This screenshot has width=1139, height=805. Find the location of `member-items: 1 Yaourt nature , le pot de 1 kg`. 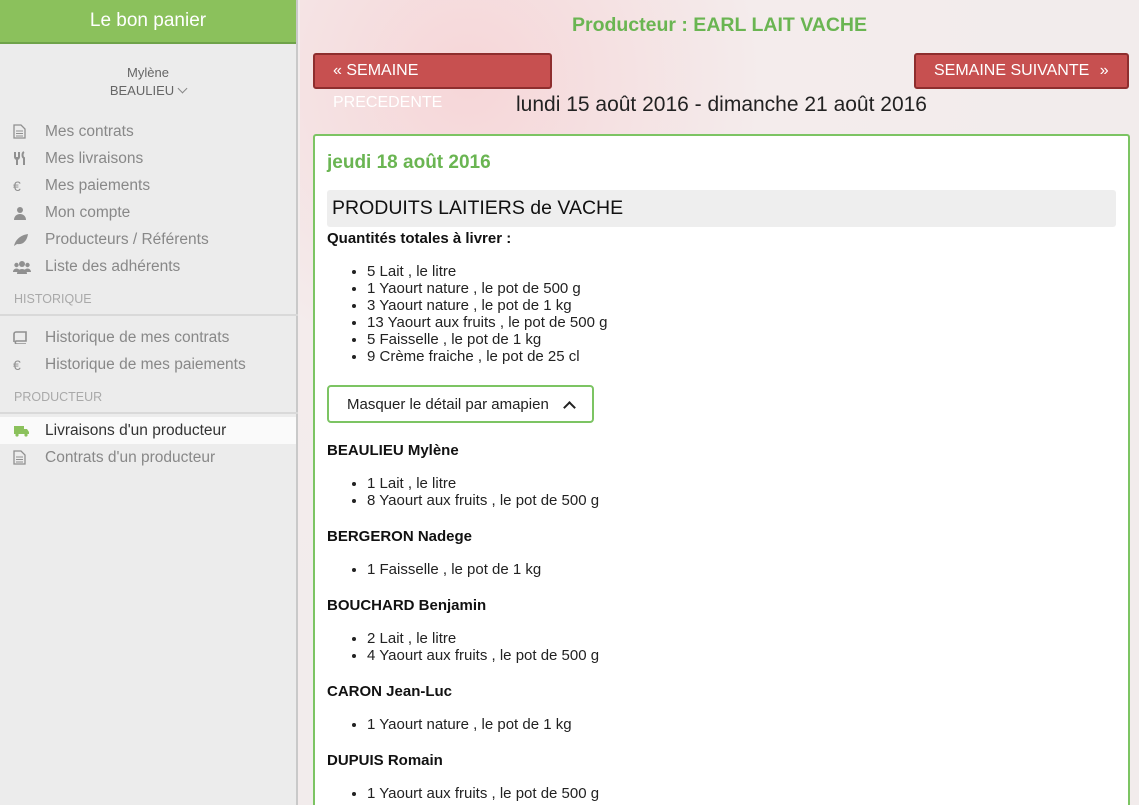

member-items: 1 Yaourt nature , le pot de 1 kg is located at coordinates (721, 724).